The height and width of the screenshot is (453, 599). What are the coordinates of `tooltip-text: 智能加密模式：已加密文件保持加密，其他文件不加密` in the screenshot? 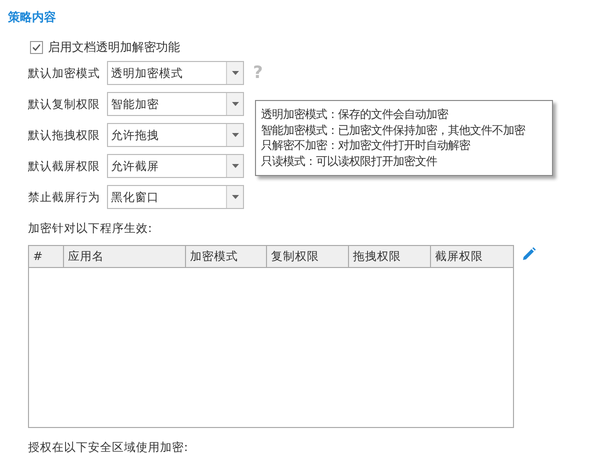 It's located at (393, 130).